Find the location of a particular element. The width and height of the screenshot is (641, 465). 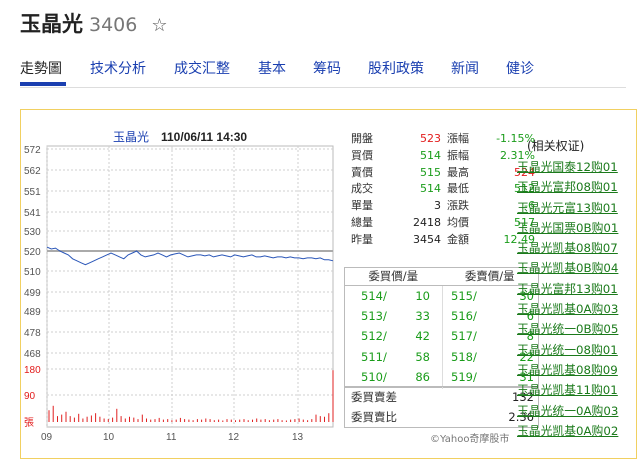

quote-value: 514 is located at coordinates (430, 189).